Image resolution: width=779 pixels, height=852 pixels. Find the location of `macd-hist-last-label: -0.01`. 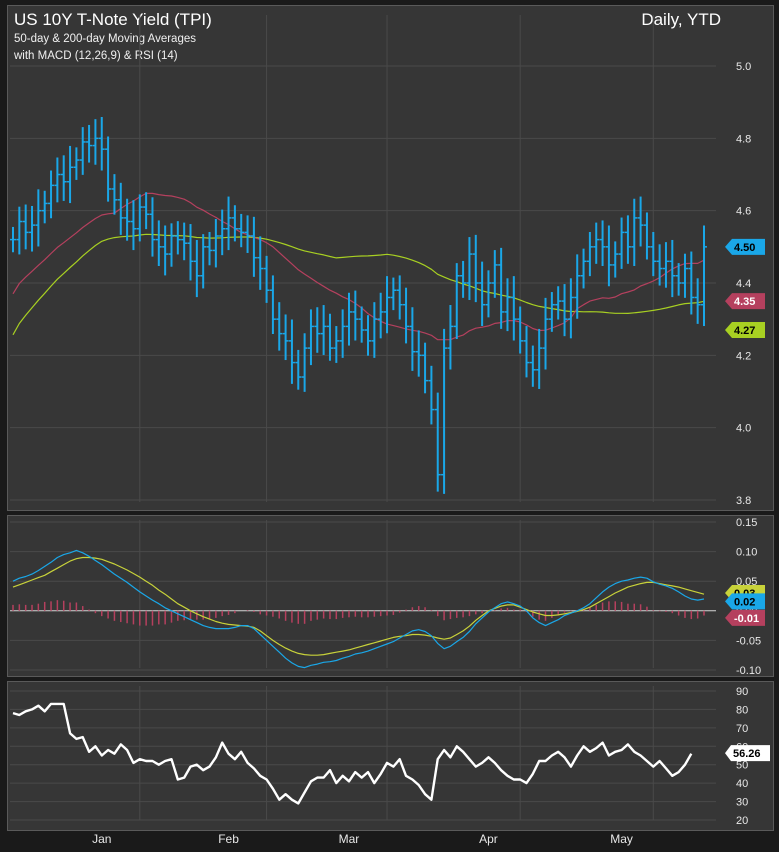

macd-hist-last-label: -0.01 is located at coordinates (746, 619).